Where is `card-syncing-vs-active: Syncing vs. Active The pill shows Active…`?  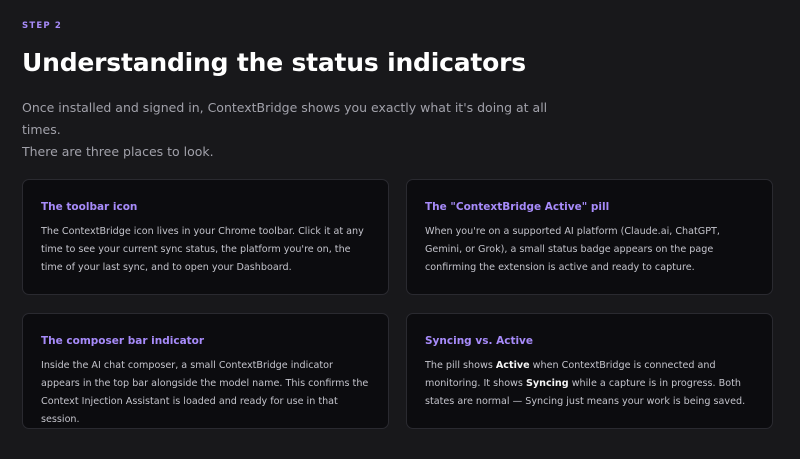
card-syncing-vs-active: Syncing vs. Active The pill shows Active… is located at coordinates (589, 371).